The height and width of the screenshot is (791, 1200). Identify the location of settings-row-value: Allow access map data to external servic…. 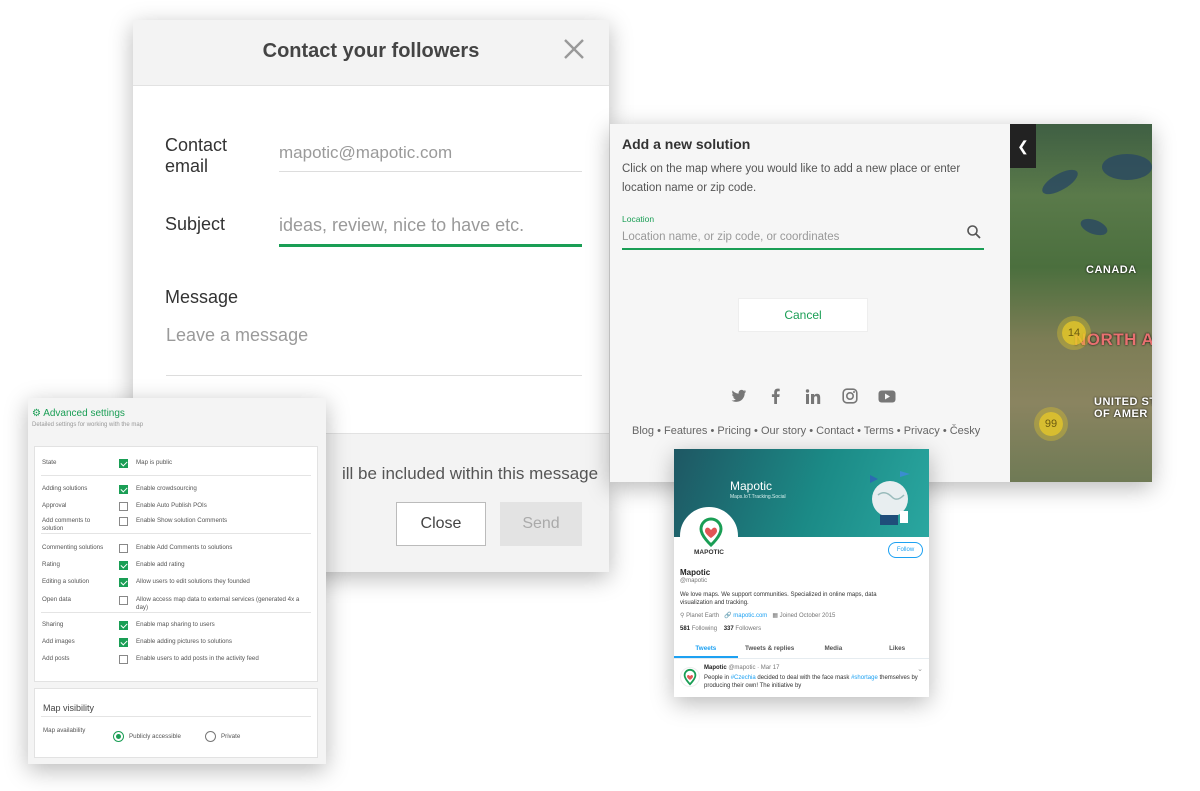
(218, 603).